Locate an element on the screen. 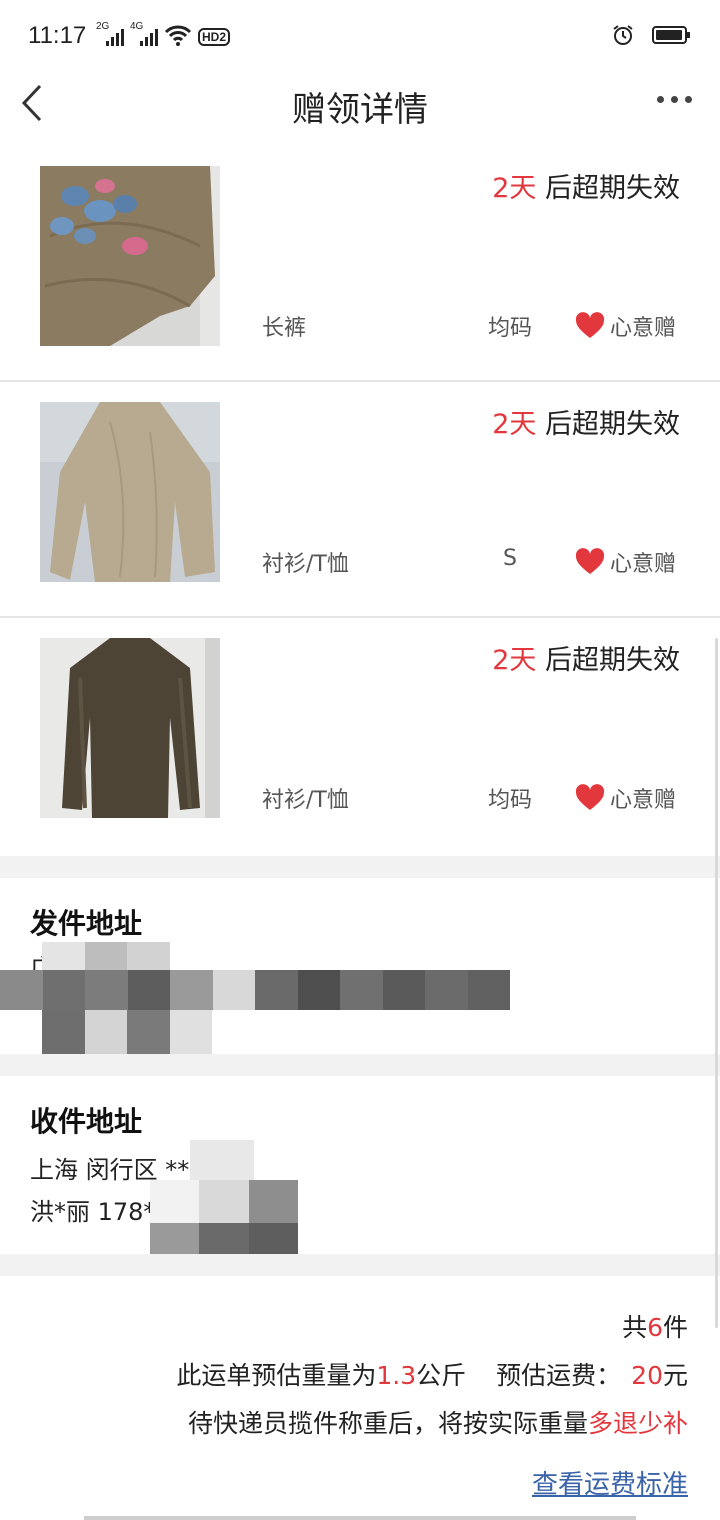  item-size: S is located at coordinates (510, 558).